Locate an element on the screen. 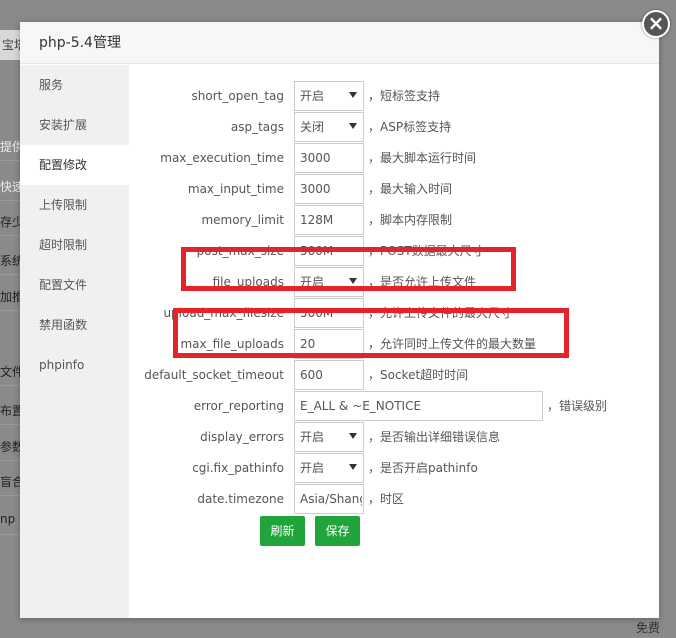  config-input: Asia/Shanghai is located at coordinates (329, 499).